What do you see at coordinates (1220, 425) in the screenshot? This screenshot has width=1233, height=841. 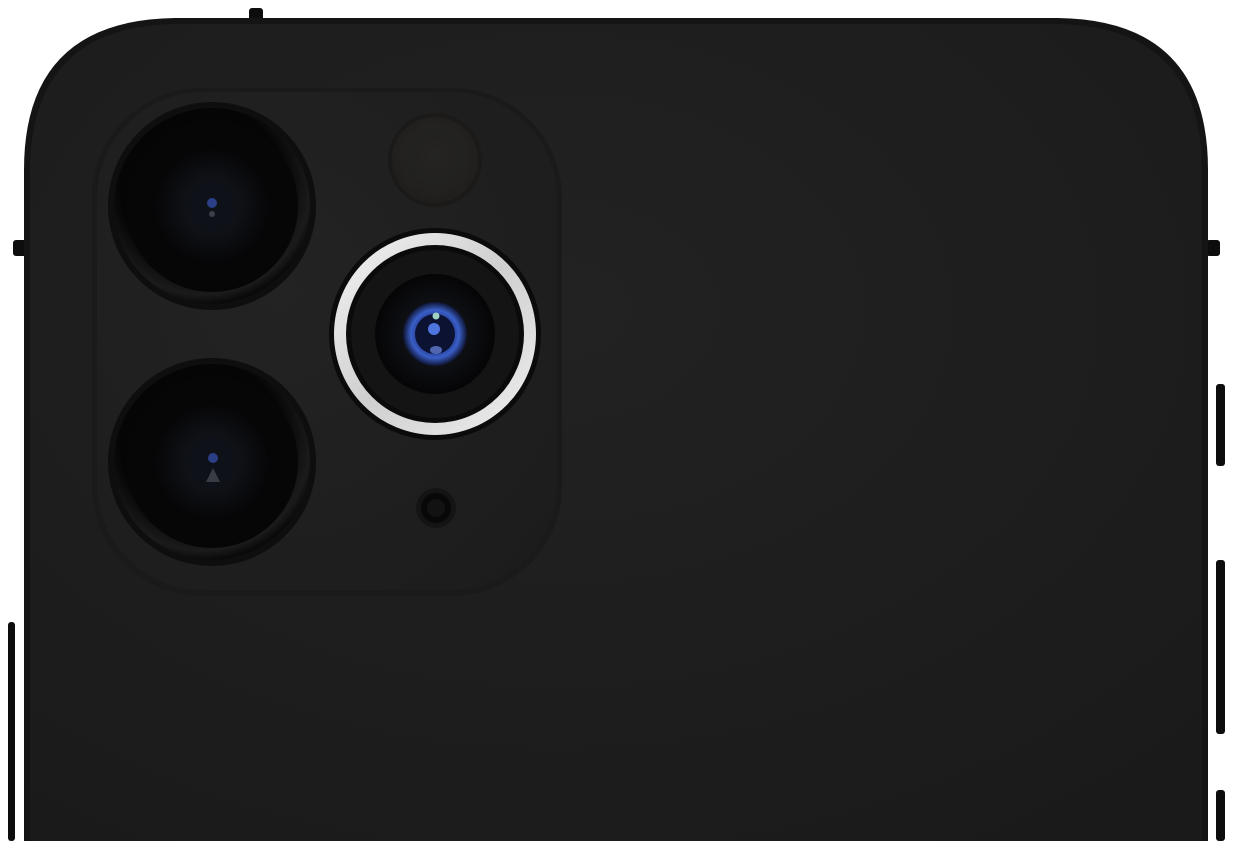 I see `volume-up-button` at bounding box center [1220, 425].